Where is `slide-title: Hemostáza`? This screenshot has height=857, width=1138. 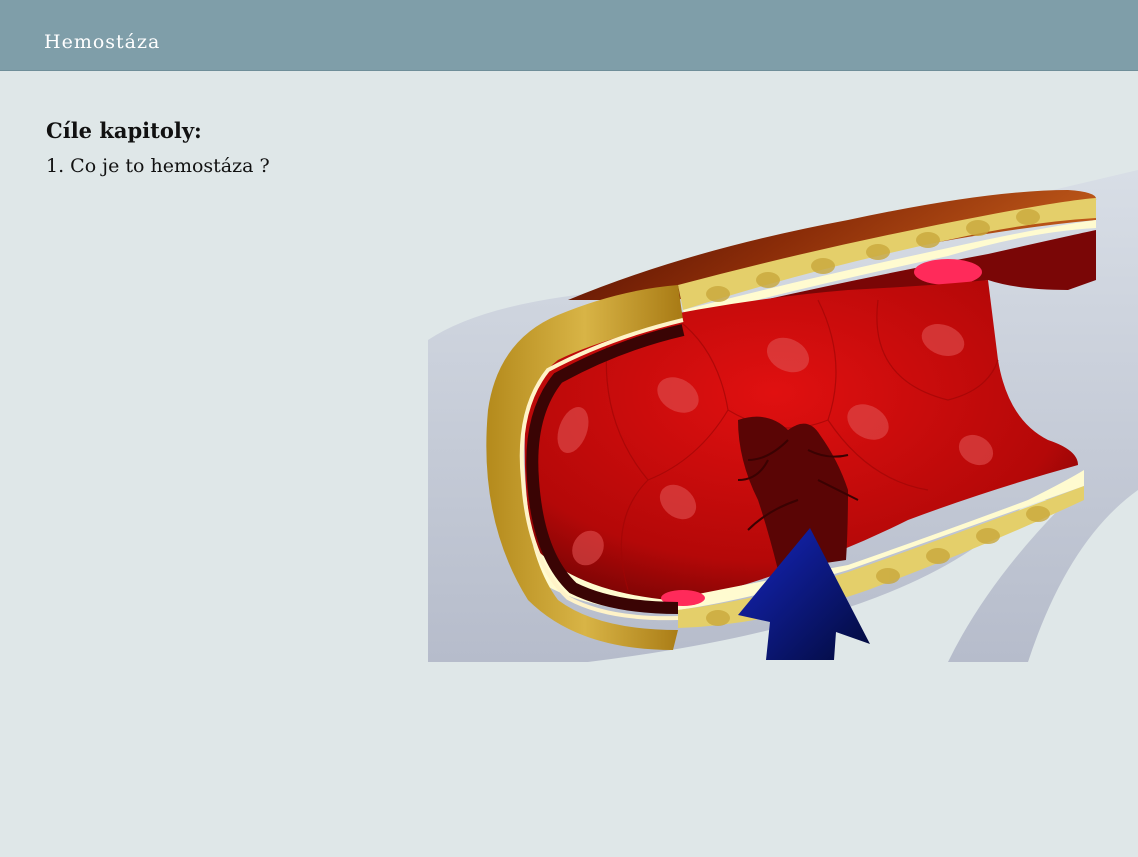 slide-title: Hemostáza is located at coordinates (102, 42).